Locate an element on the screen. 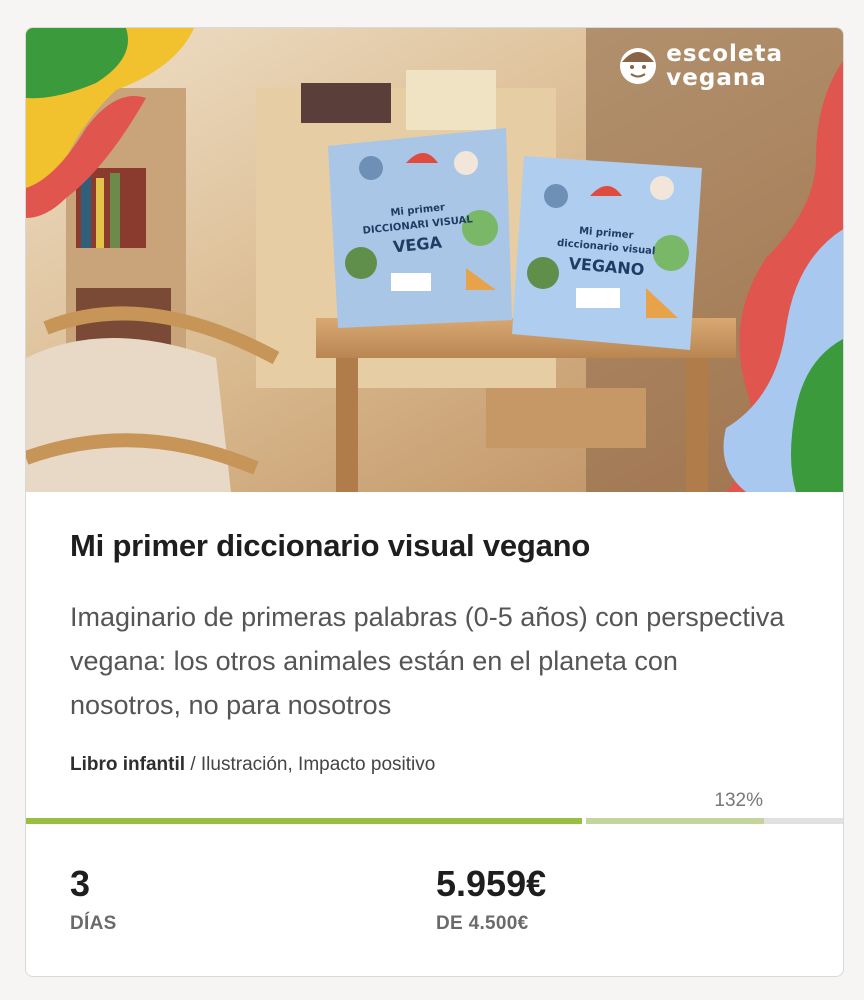 Image resolution: width=864 pixels, height=1000 pixels. progress-funded is located at coordinates (304, 821).